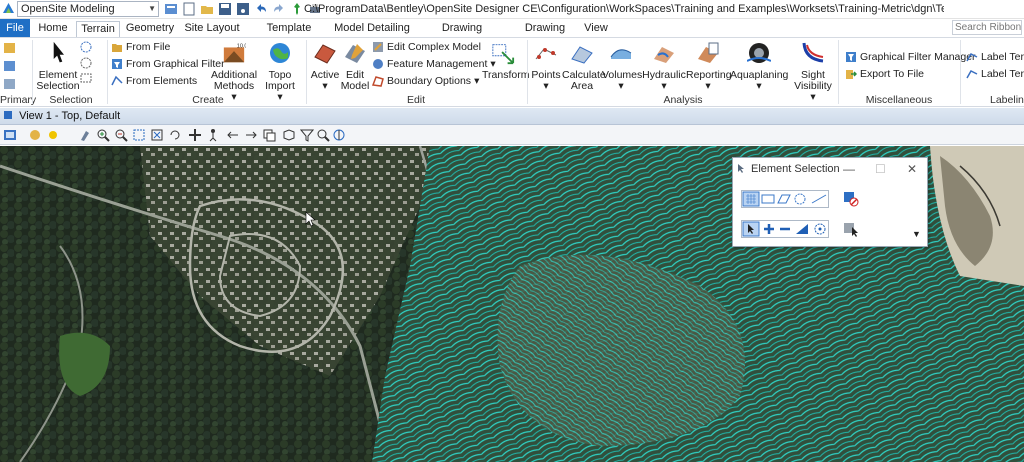 The height and width of the screenshot is (462, 1024). I want to click on edit-model-button: Edit Model, so click(355, 66).